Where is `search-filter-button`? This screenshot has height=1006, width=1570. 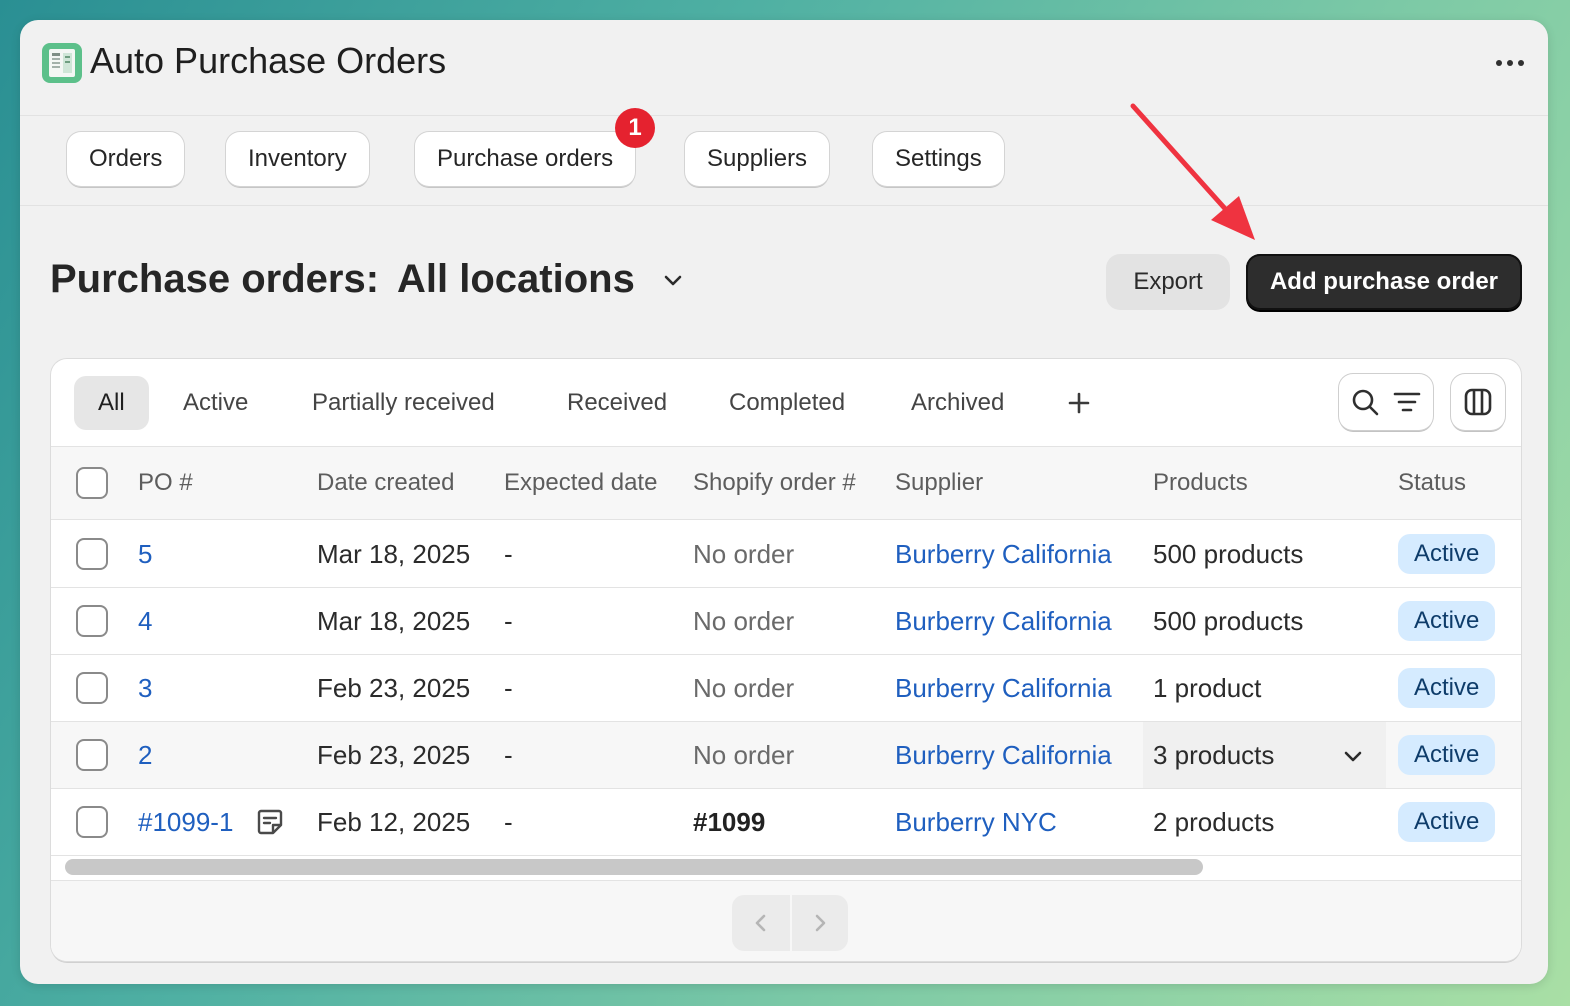
search-filter-button is located at coordinates (1386, 402).